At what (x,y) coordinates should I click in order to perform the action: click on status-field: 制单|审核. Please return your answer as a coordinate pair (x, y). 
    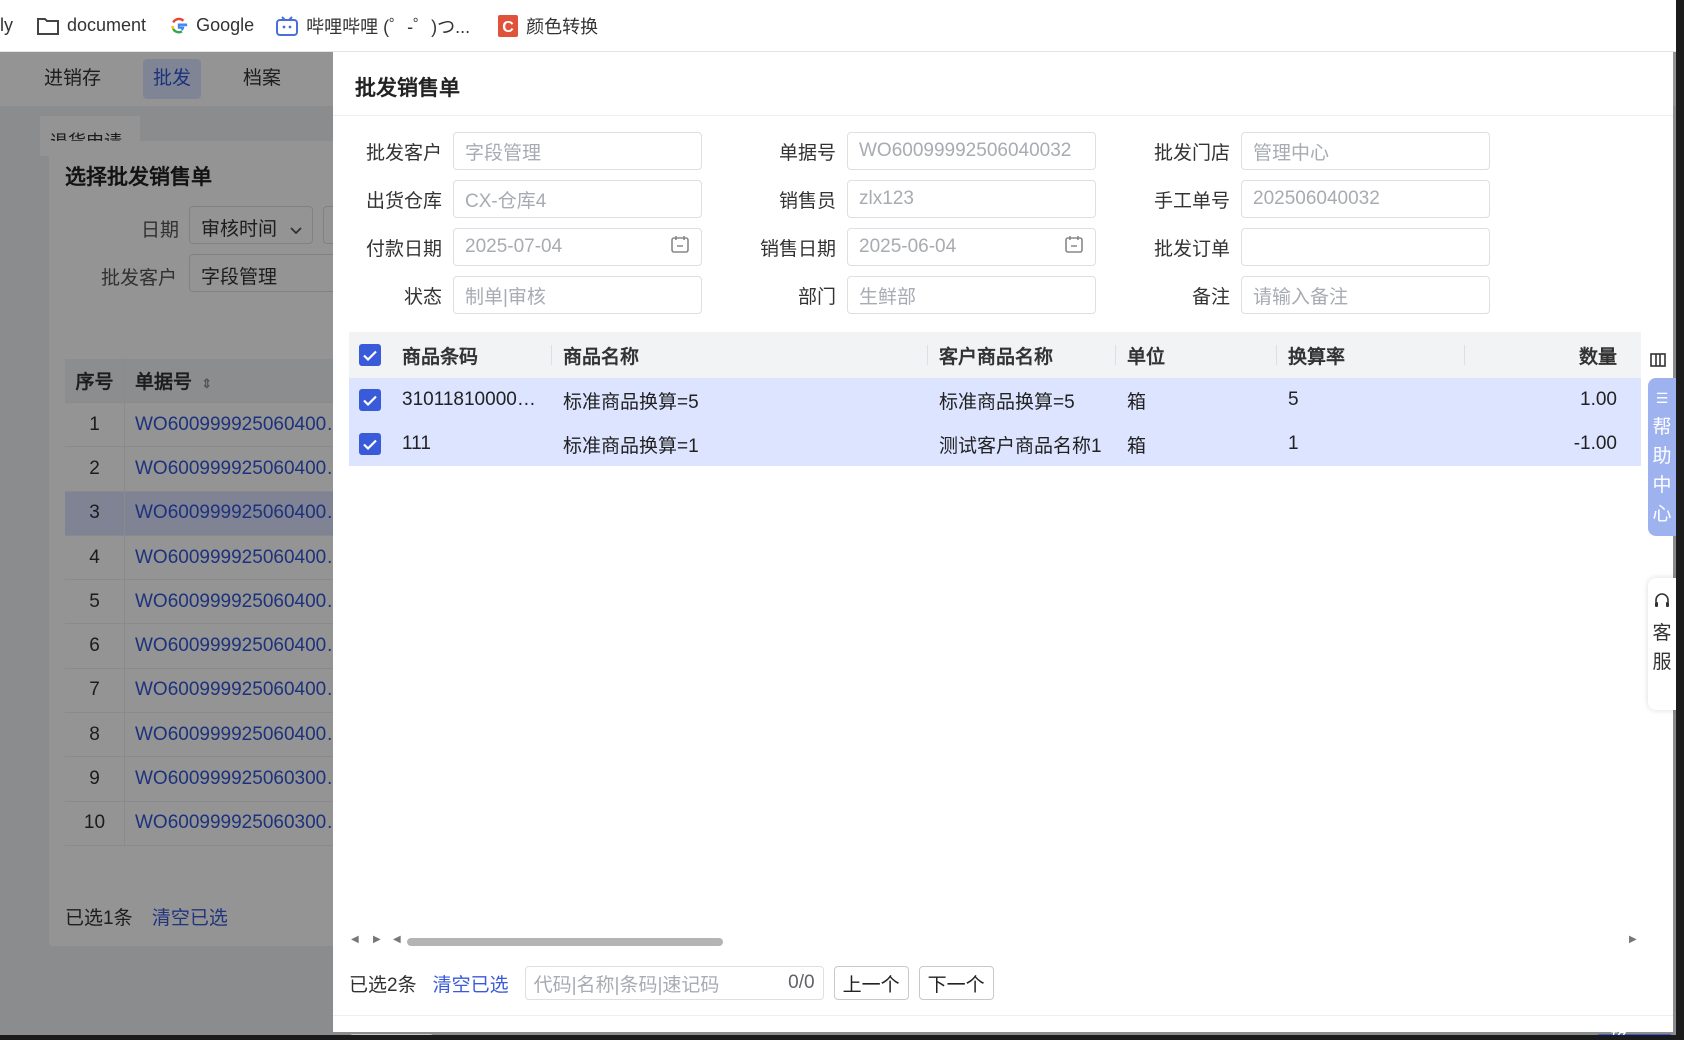
    Looking at the image, I should click on (577, 295).